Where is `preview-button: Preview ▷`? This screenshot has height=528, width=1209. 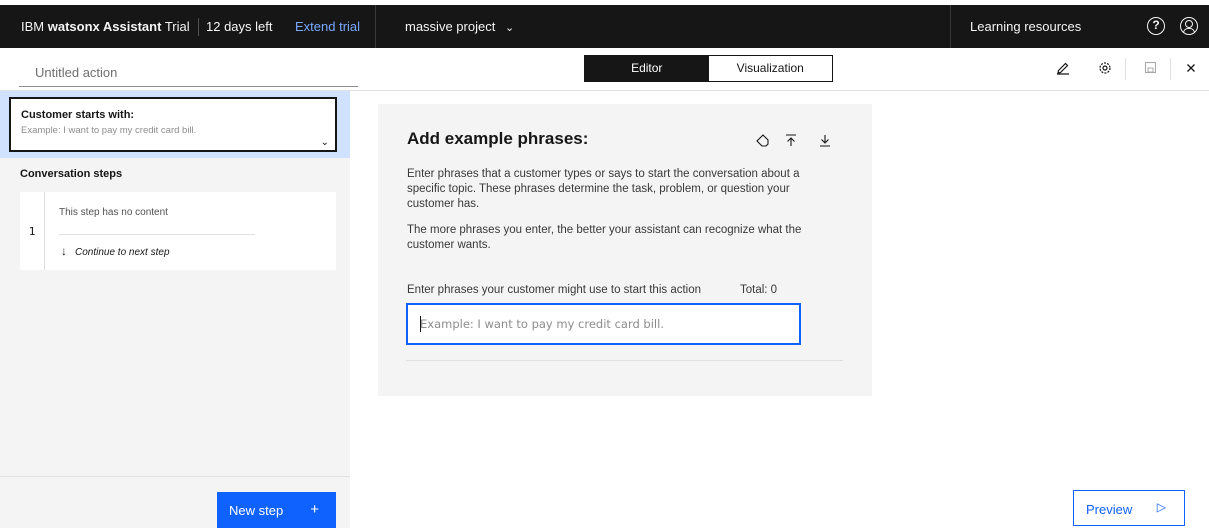
preview-button: Preview ▷ is located at coordinates (1129, 508).